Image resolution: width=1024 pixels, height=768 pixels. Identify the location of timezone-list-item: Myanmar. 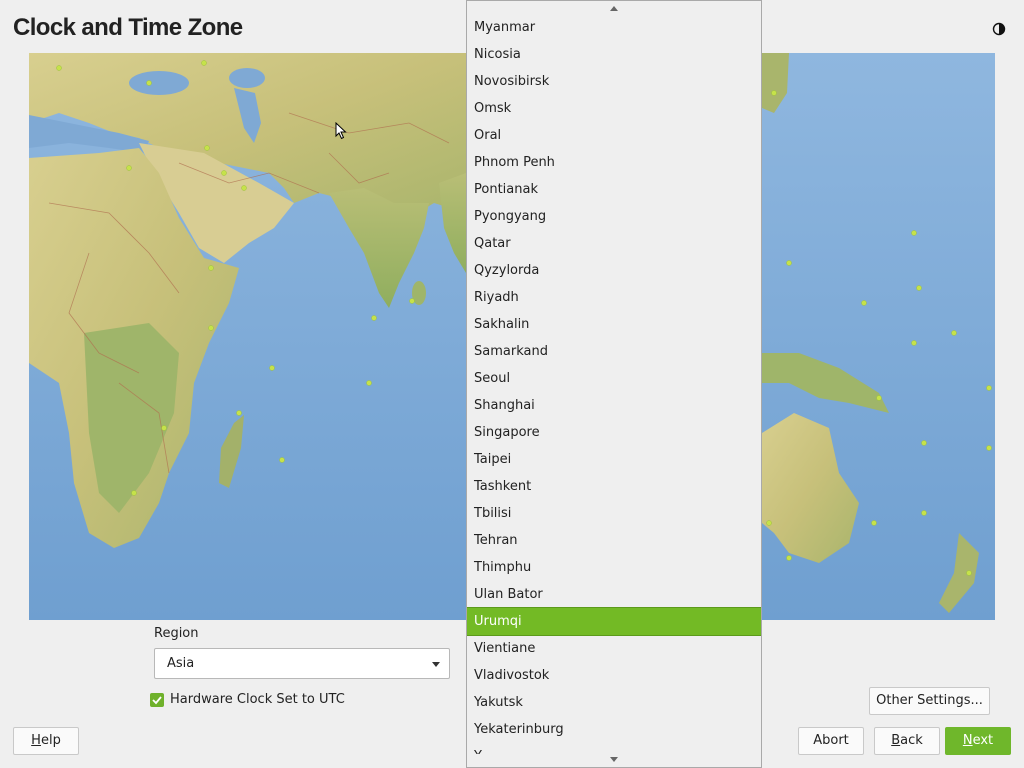
(614, 27).